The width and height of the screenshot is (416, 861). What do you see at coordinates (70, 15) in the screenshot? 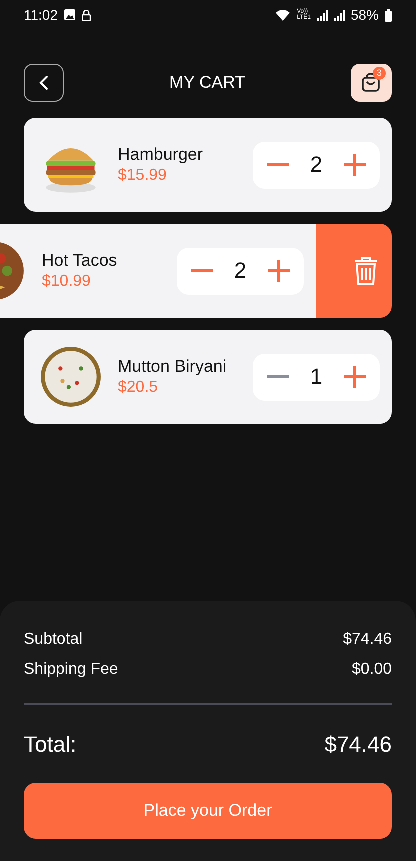
I see `image-icon` at bounding box center [70, 15].